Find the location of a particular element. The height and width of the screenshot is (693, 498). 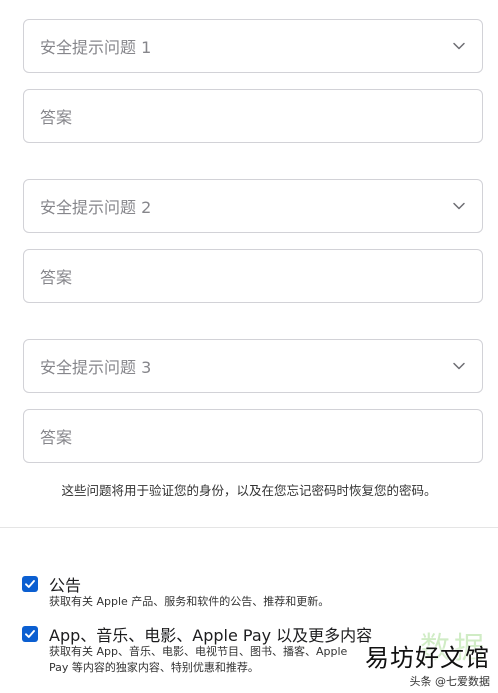

answer-3-placeholder: 答案 is located at coordinates (56, 437).